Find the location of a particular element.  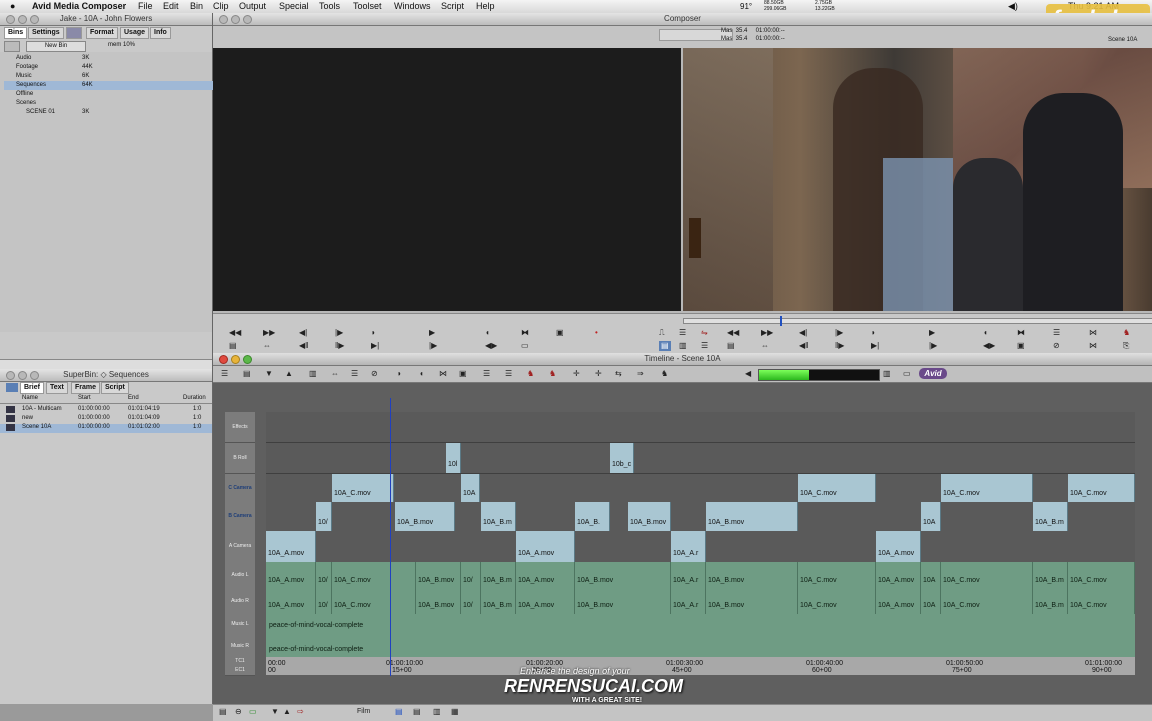

bottom-red-icon: ⇨ is located at coordinates (300, 712).